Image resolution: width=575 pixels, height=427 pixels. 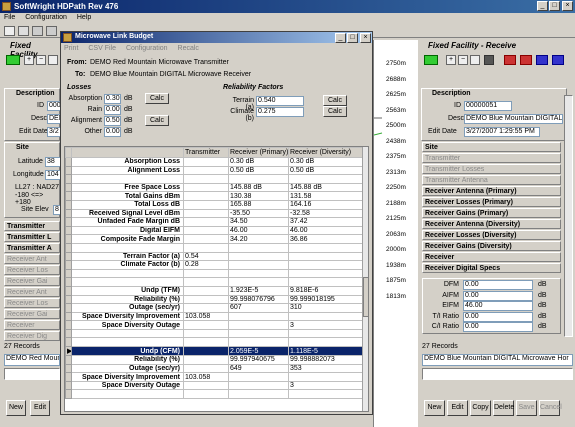 I want to click on dialog-minimize-icon: _, so click(x=340, y=38).